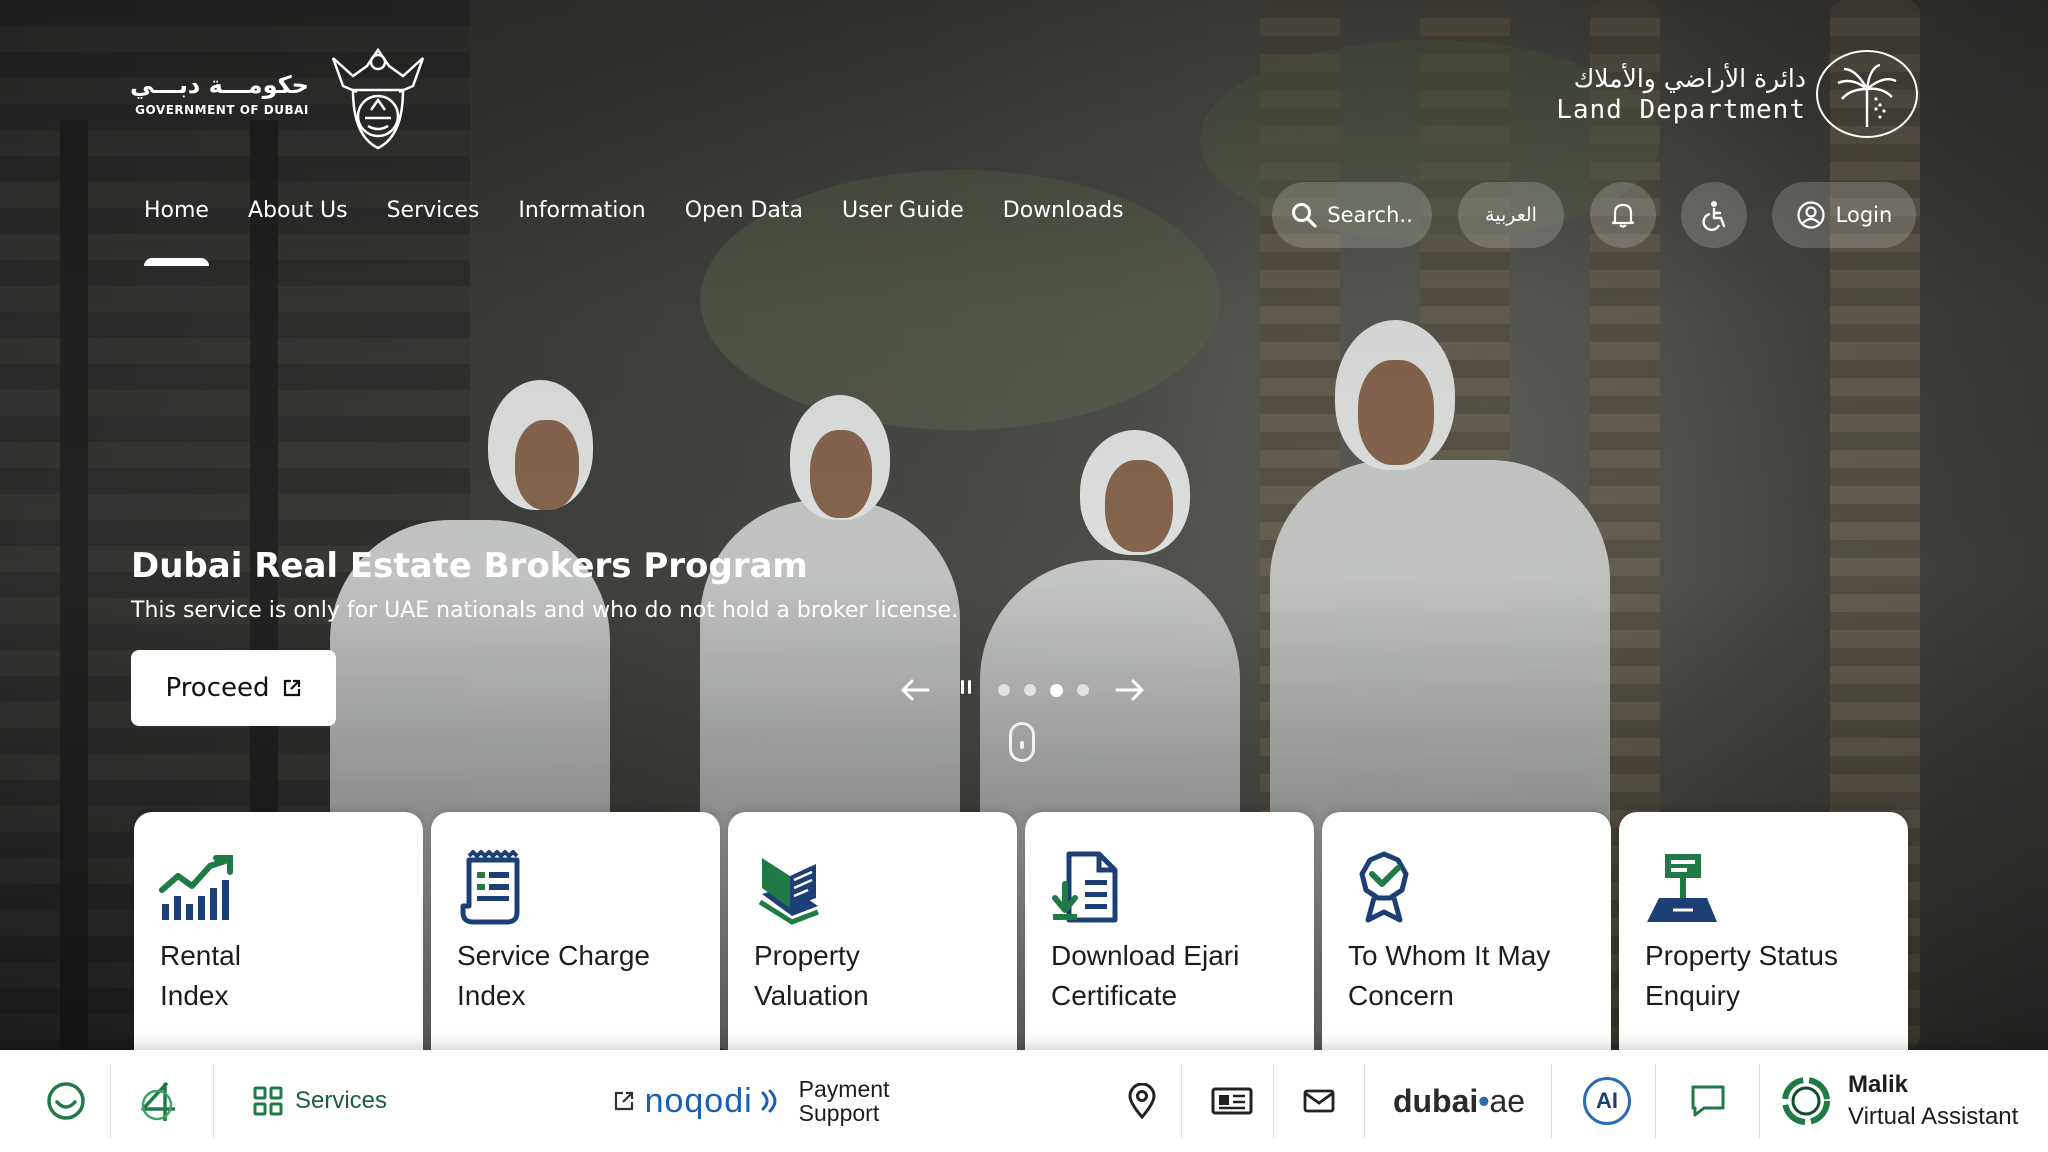  I want to click on email-button, so click(1319, 1101).